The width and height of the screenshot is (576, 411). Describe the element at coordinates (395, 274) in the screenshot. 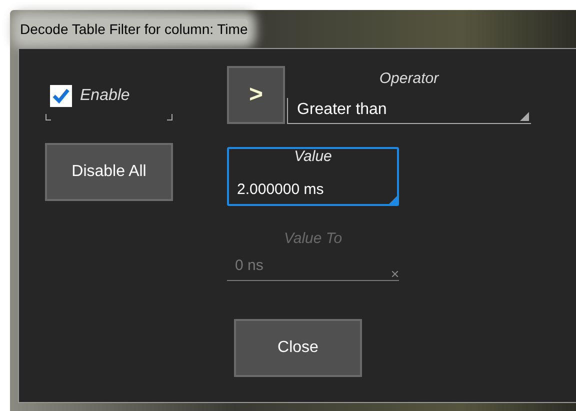

I see `clear-icon` at that location.